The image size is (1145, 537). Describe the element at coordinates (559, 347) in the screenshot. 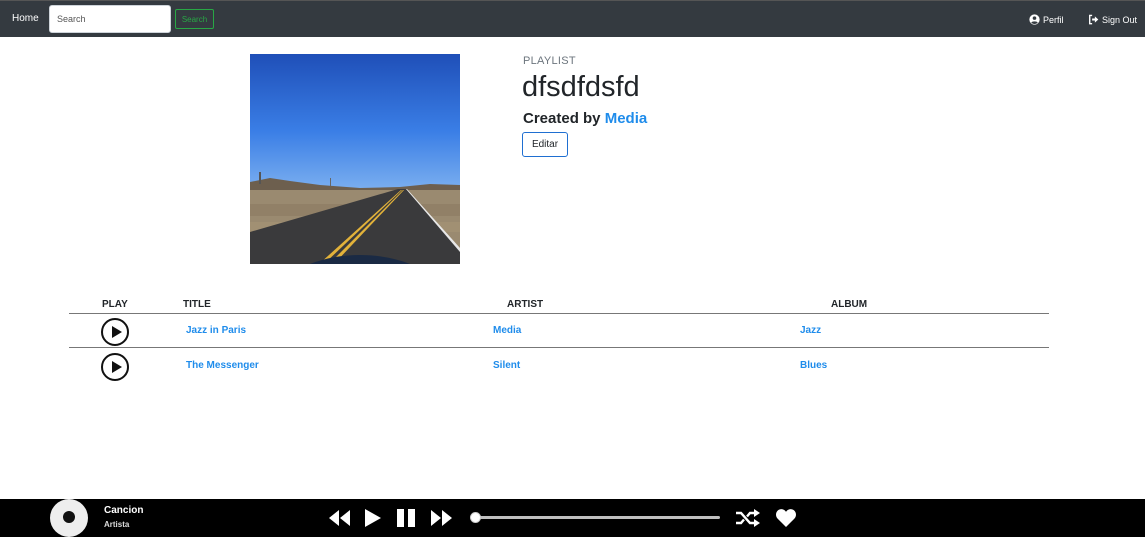

I see `row-divider` at that location.